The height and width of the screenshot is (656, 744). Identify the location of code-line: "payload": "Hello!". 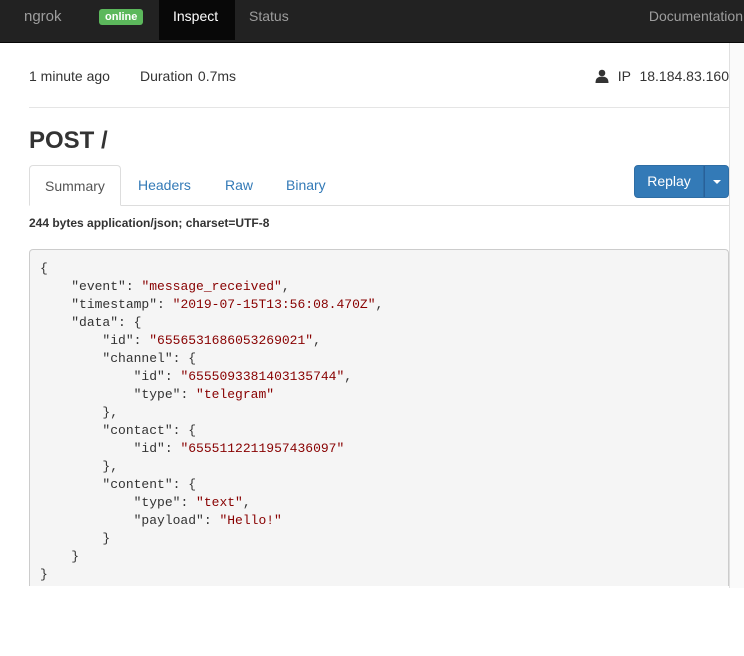
(207, 520).